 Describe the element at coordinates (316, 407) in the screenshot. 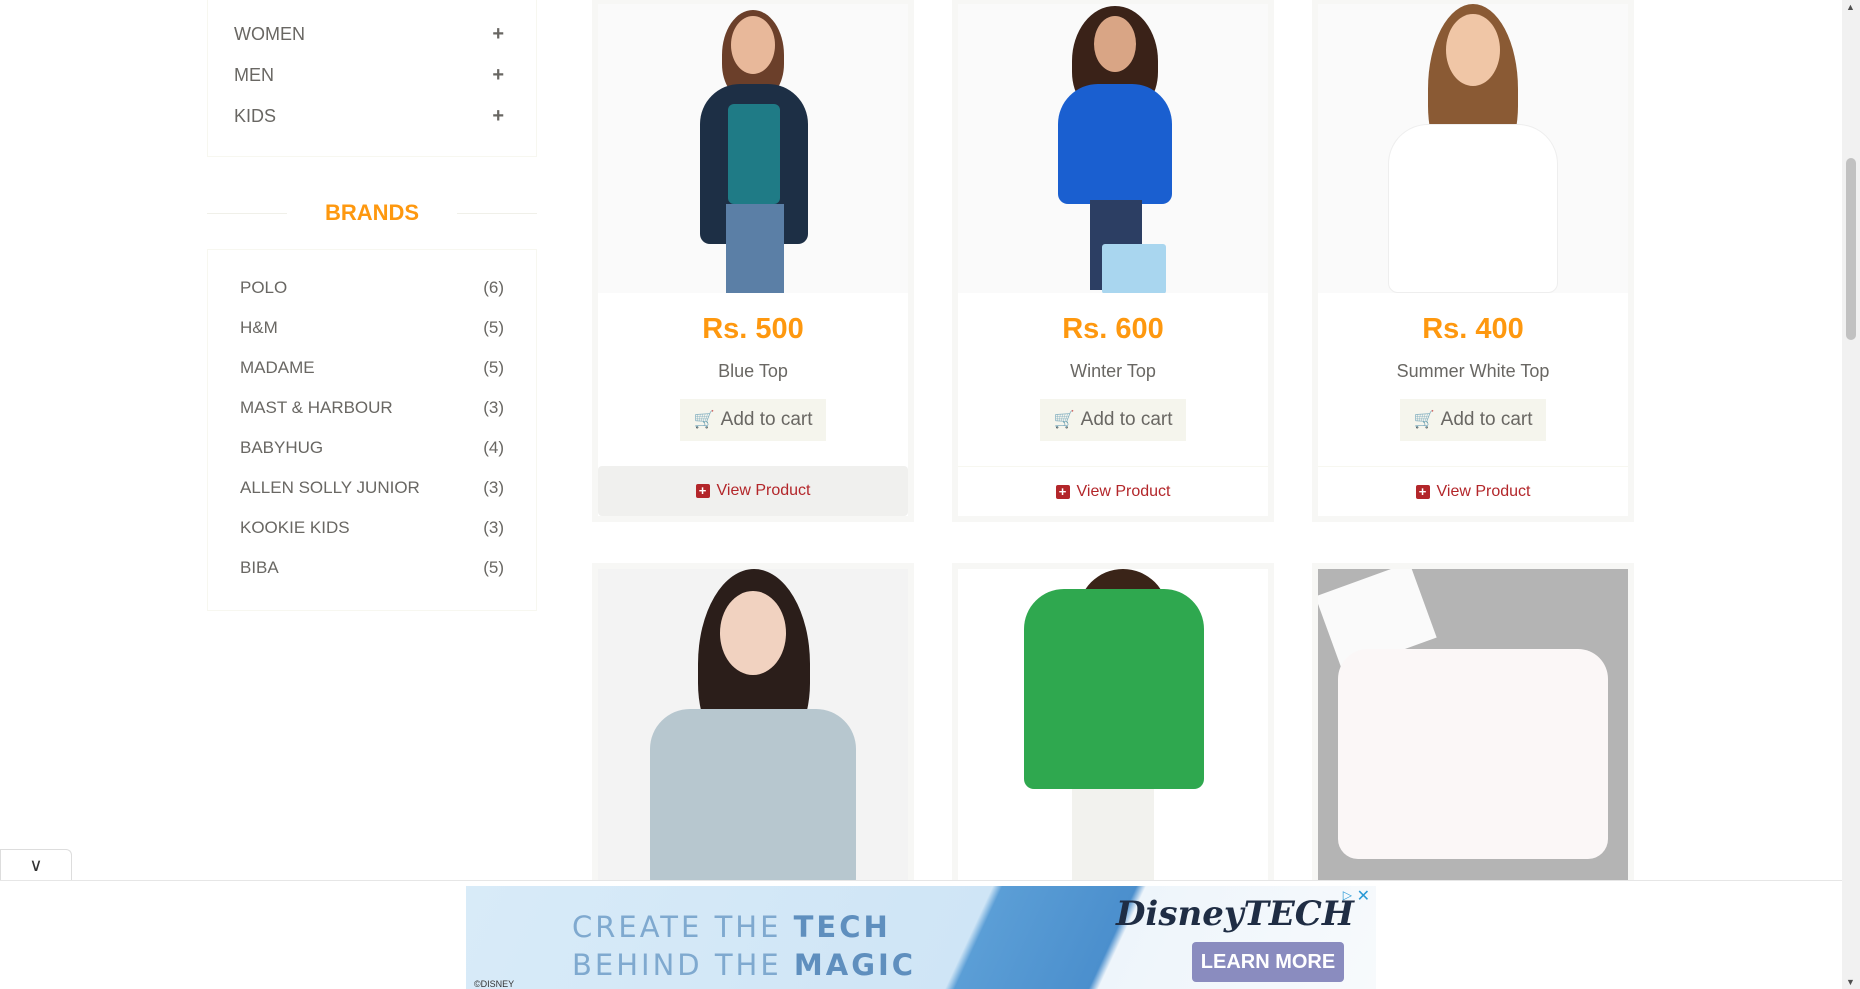

I see `brand-name: MAST & HARBOUR` at that location.